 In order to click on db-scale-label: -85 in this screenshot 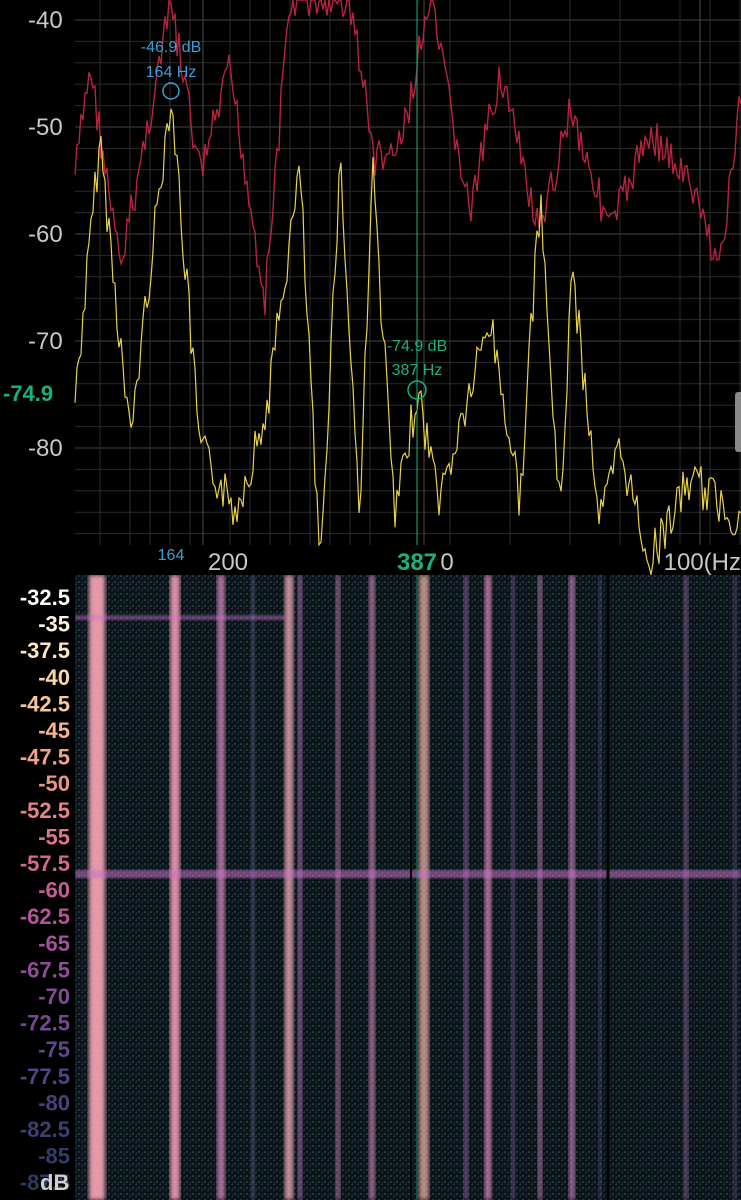, I will do `click(54, 1156)`.